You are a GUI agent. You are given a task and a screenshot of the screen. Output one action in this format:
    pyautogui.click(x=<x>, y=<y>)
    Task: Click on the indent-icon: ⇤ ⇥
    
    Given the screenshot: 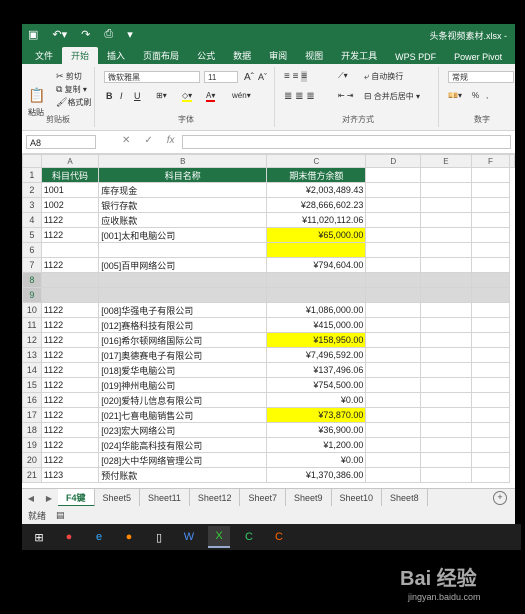 What is the action you would take?
    pyautogui.click(x=346, y=95)
    